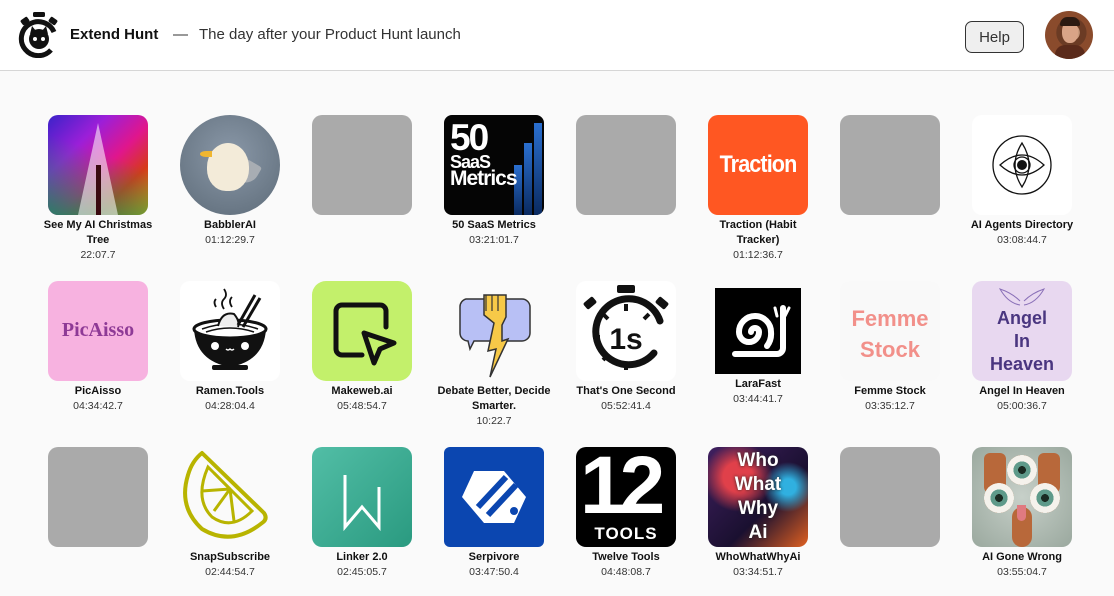 The height and width of the screenshot is (596, 1114). What do you see at coordinates (1022, 240) in the screenshot?
I see `product-time: 03:08:44.7` at bounding box center [1022, 240].